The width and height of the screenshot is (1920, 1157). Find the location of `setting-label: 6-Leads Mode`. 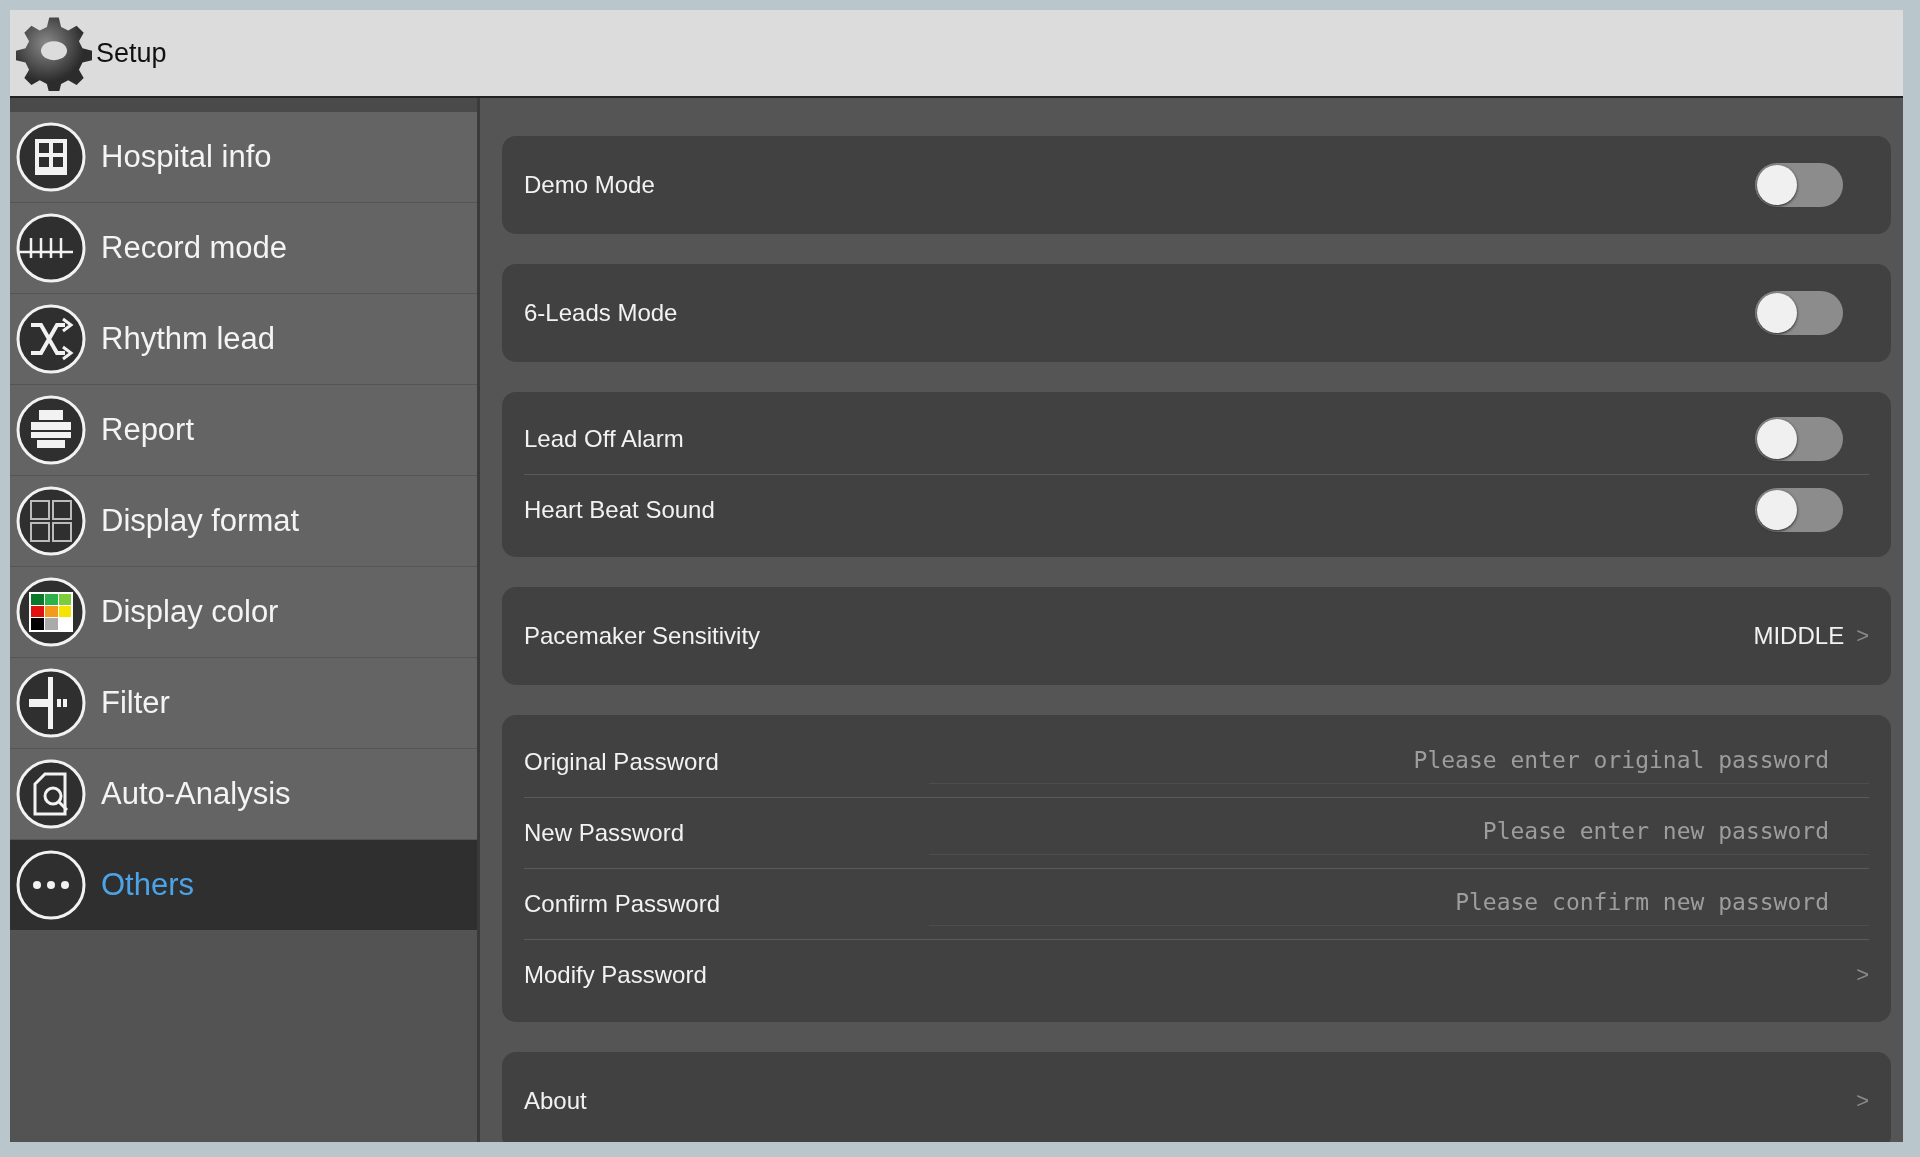

setting-label: 6-Leads Mode is located at coordinates (601, 313).